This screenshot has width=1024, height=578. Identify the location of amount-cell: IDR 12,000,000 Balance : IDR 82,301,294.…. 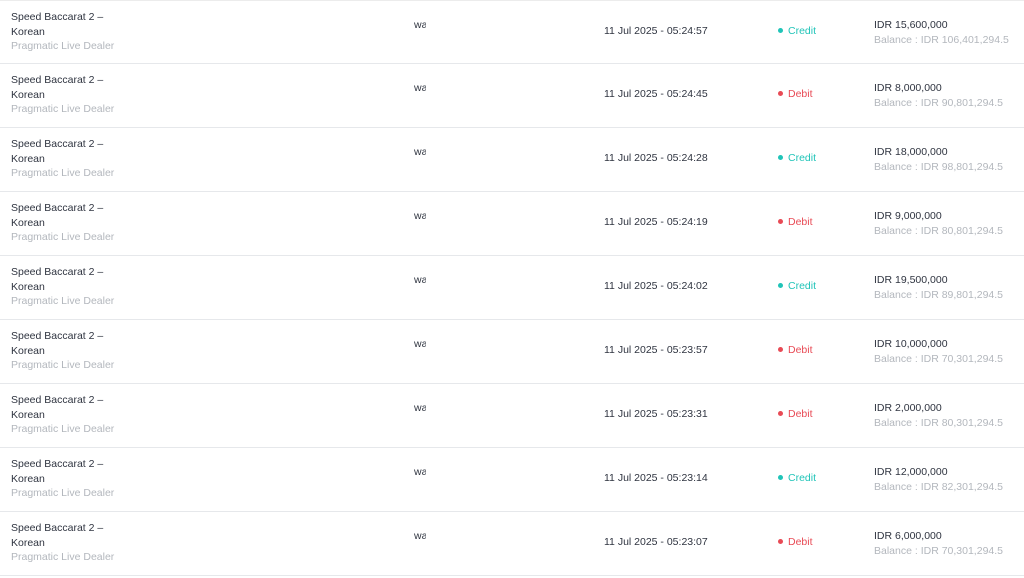
(938, 479).